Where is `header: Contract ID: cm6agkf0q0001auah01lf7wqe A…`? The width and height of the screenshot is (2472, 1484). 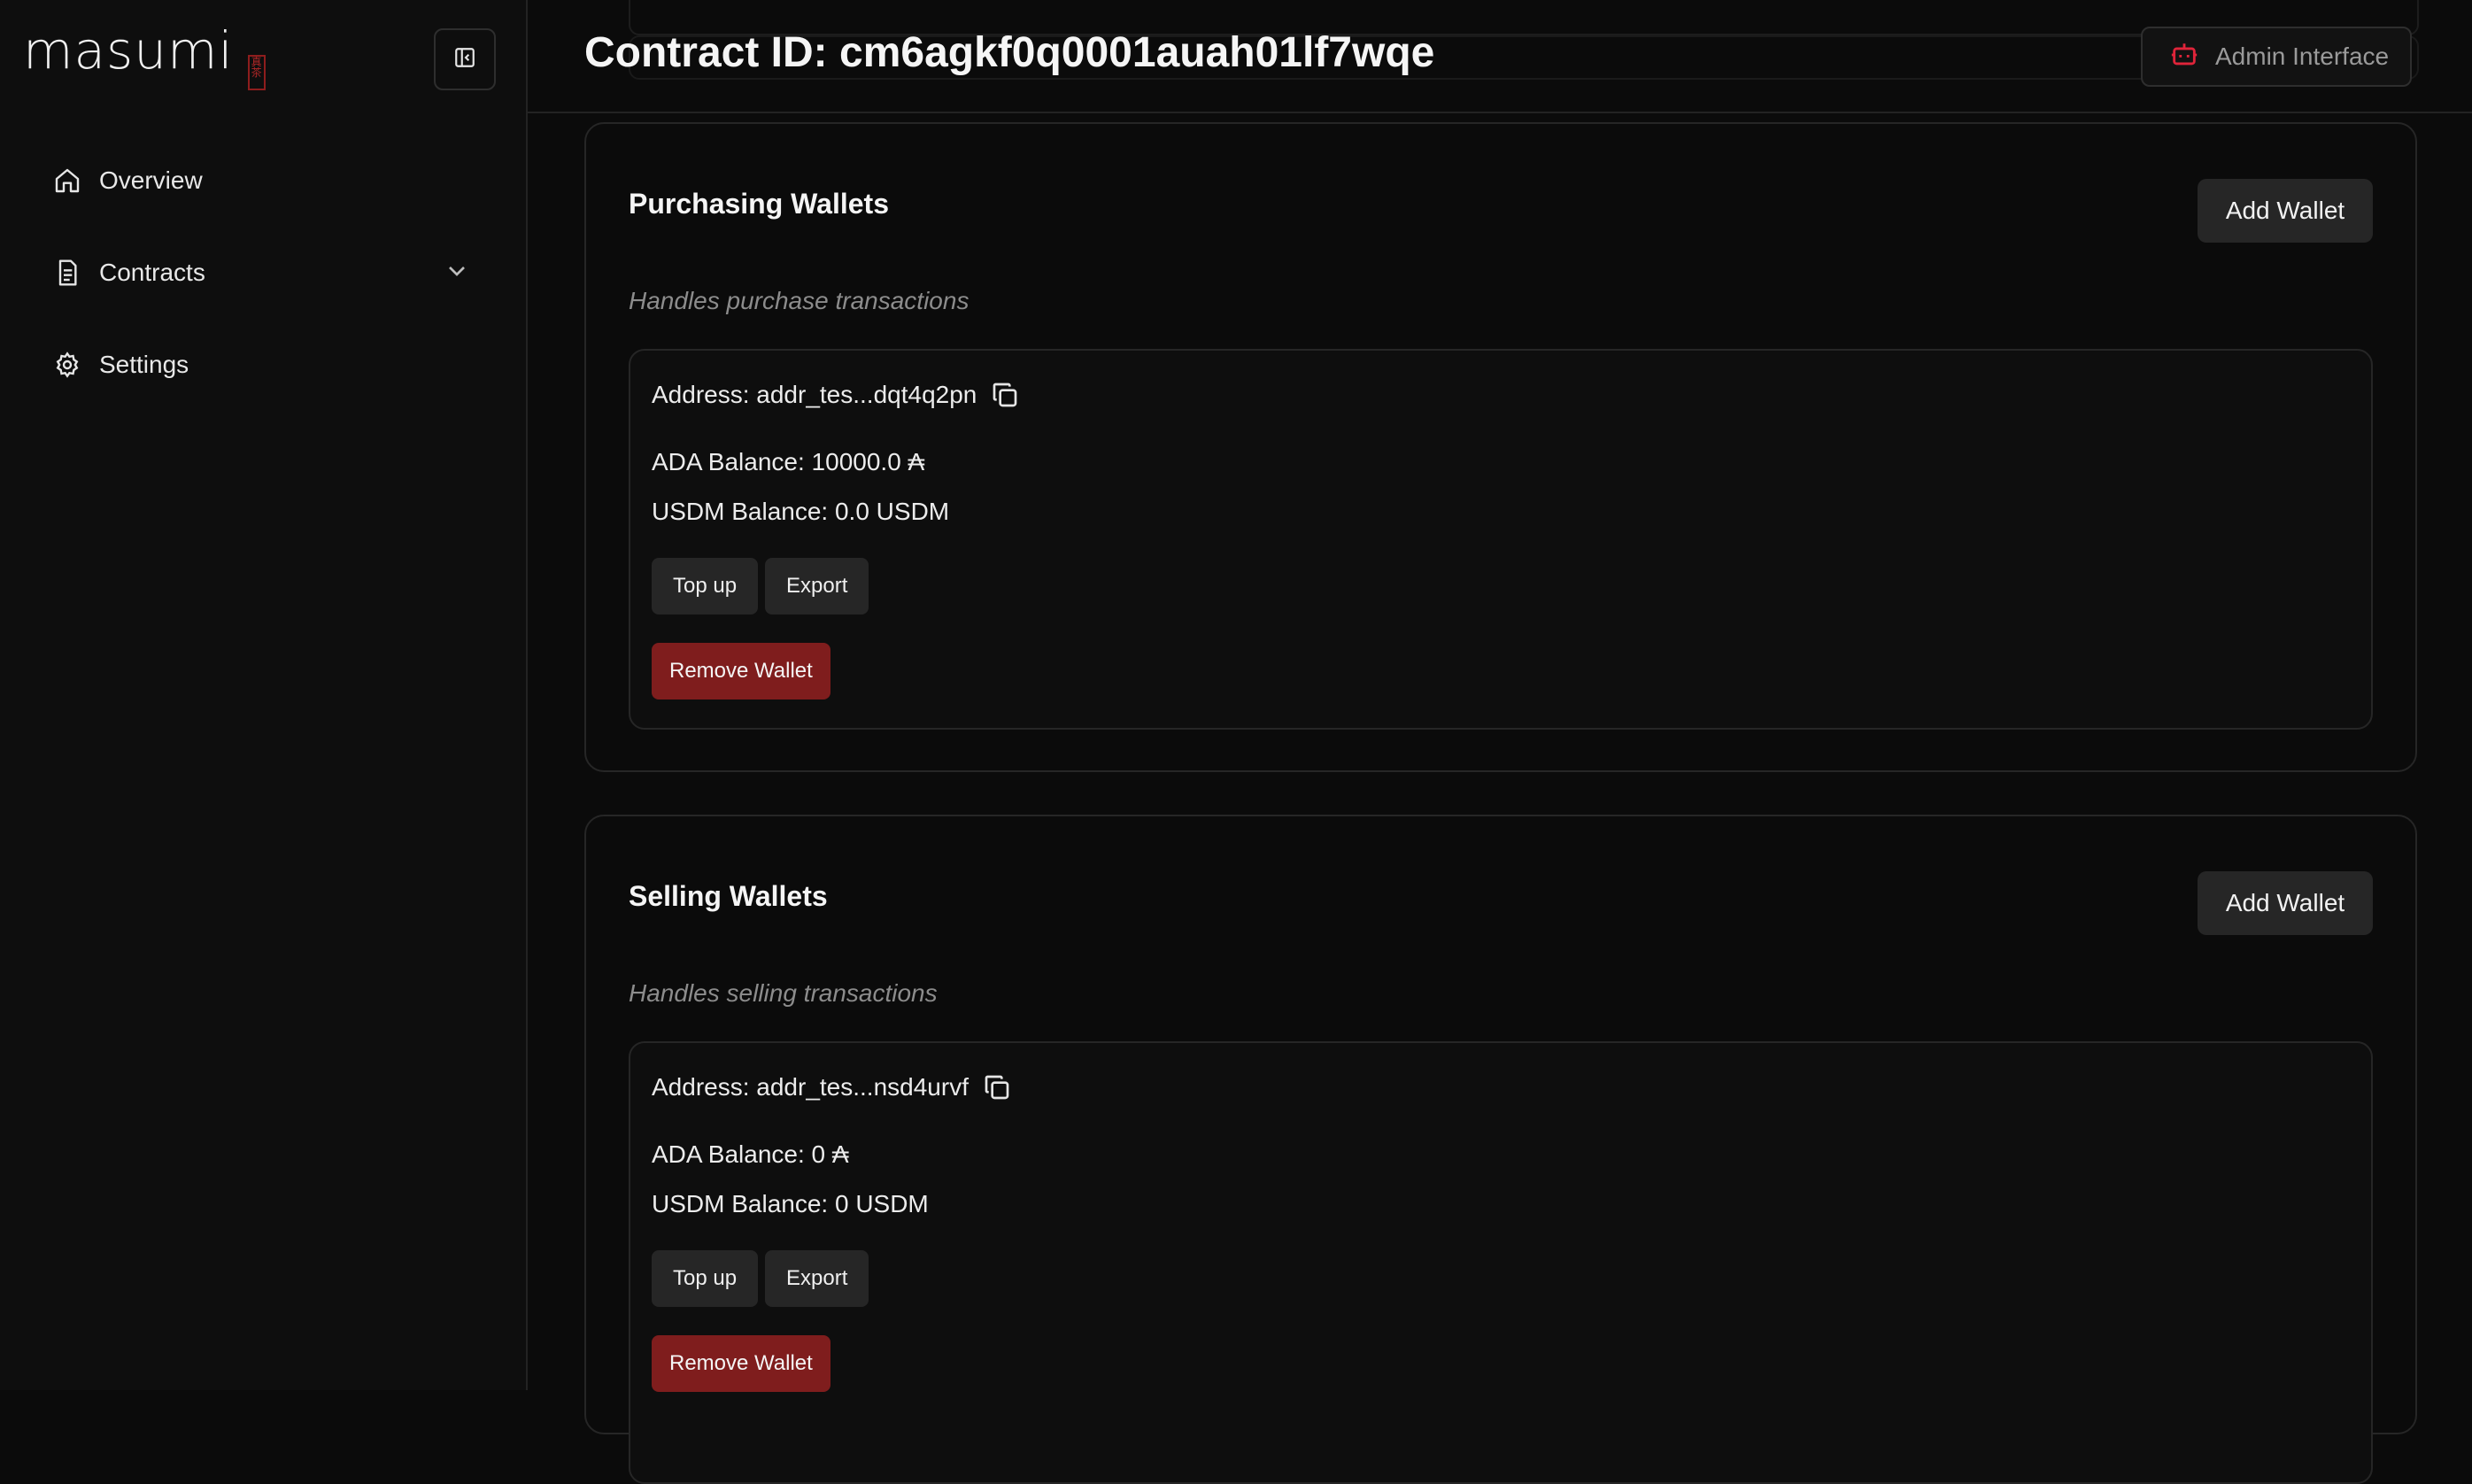
header: Contract ID: cm6agkf0q0001auah01lf7wqe A… is located at coordinates (1500, 56).